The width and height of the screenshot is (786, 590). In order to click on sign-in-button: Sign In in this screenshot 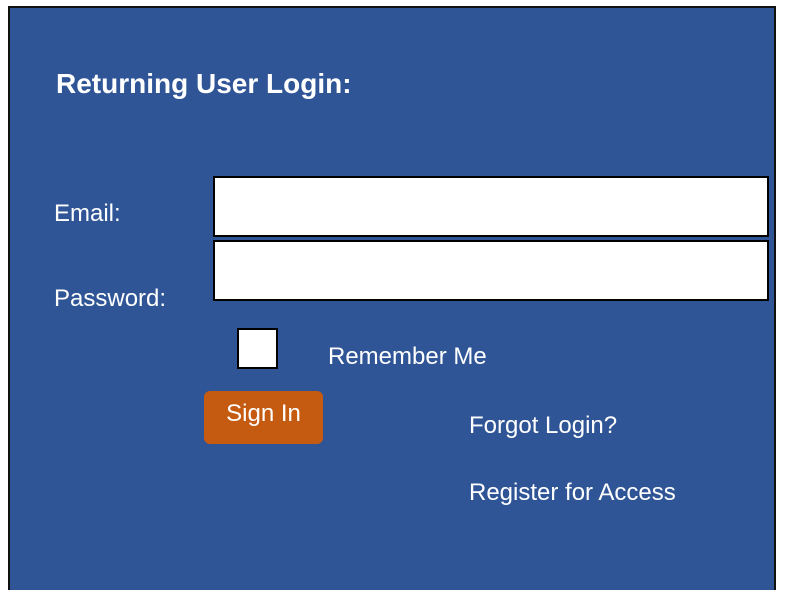, I will do `click(263, 417)`.